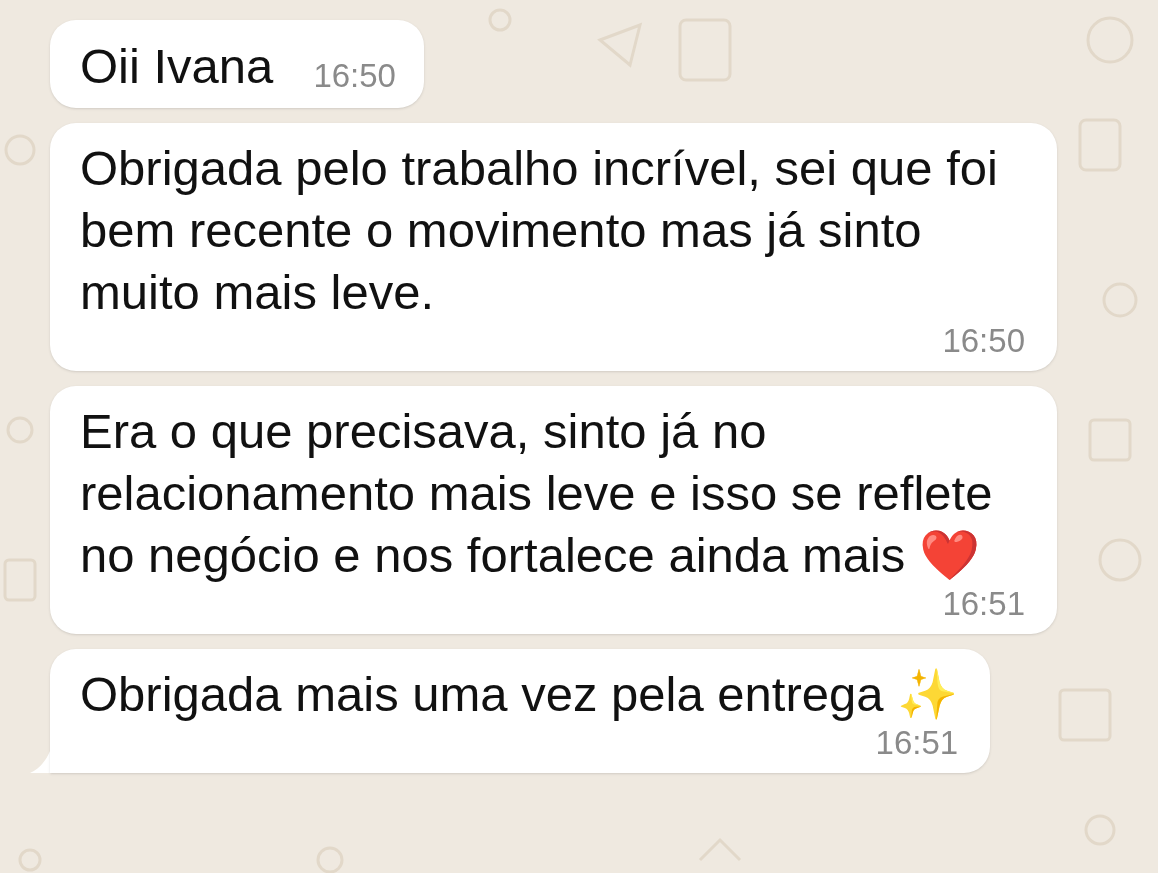 Image resolution: width=1158 pixels, height=873 pixels. I want to click on message-text: Oii Ivana, so click(177, 66).